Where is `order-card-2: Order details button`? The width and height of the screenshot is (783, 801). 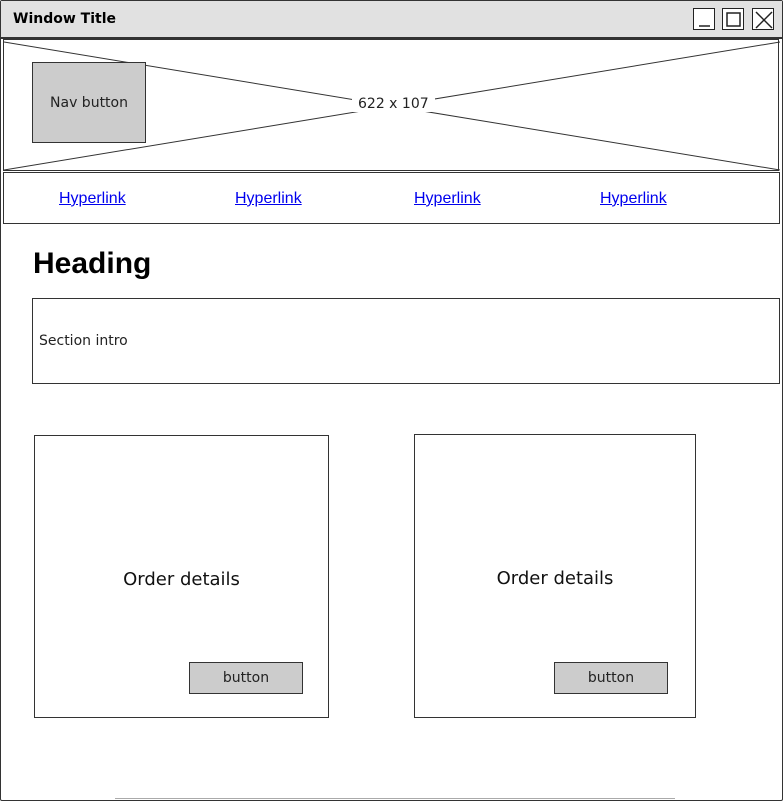 order-card-2: Order details button is located at coordinates (555, 576).